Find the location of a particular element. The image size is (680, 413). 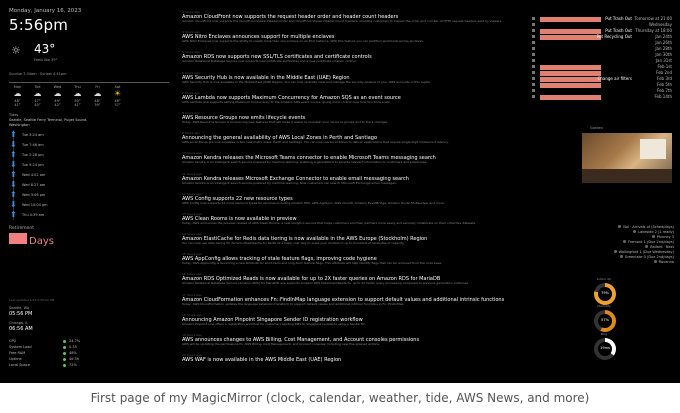

tide-item: ⬆ Tue 3:24 am is located at coordinates (89, 135).